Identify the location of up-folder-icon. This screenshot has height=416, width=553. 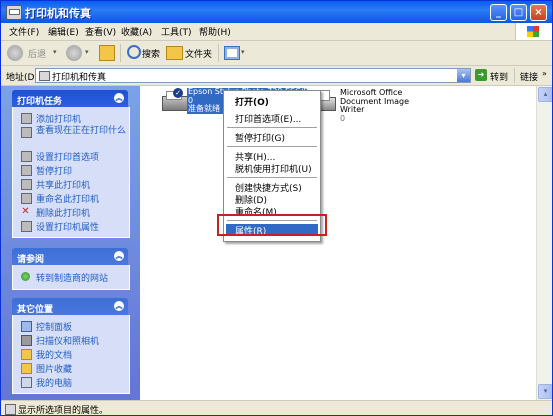
(107, 53).